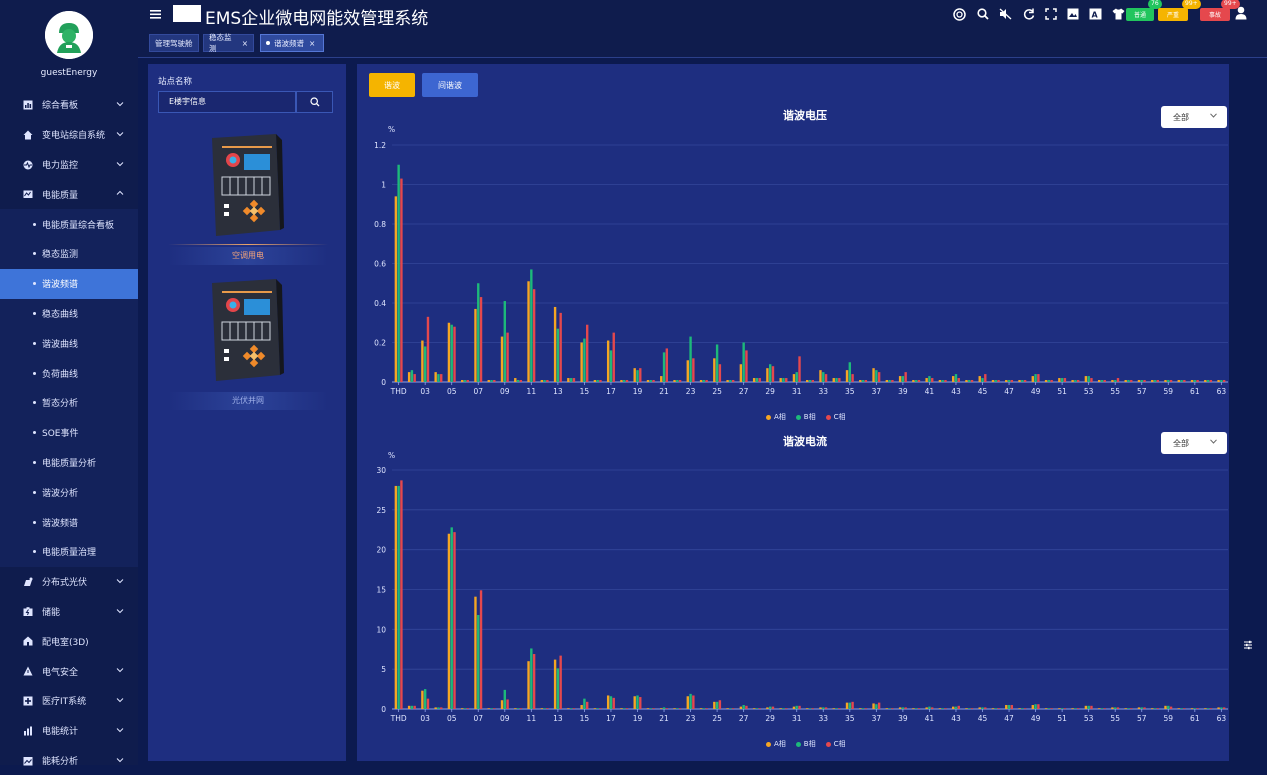 Image resolution: width=1267 pixels, height=775 pixels. I want to click on x-tick-label: 15, so click(585, 718).